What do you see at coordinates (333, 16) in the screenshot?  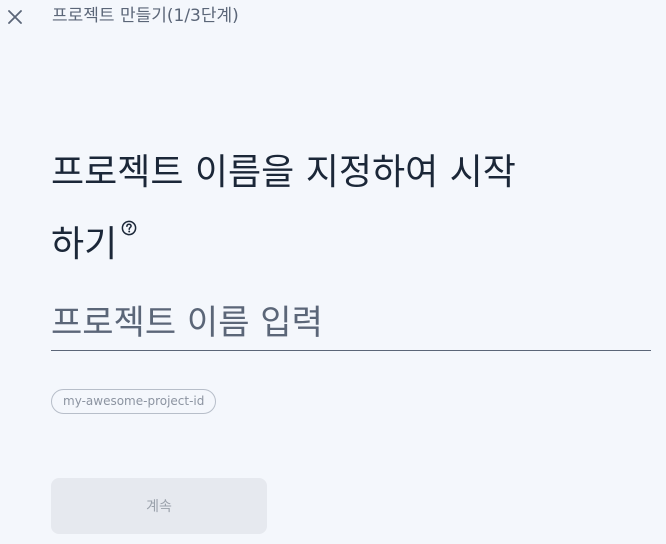 I see `top-bar: 프로젝트 만들기(1/3단계)` at bounding box center [333, 16].